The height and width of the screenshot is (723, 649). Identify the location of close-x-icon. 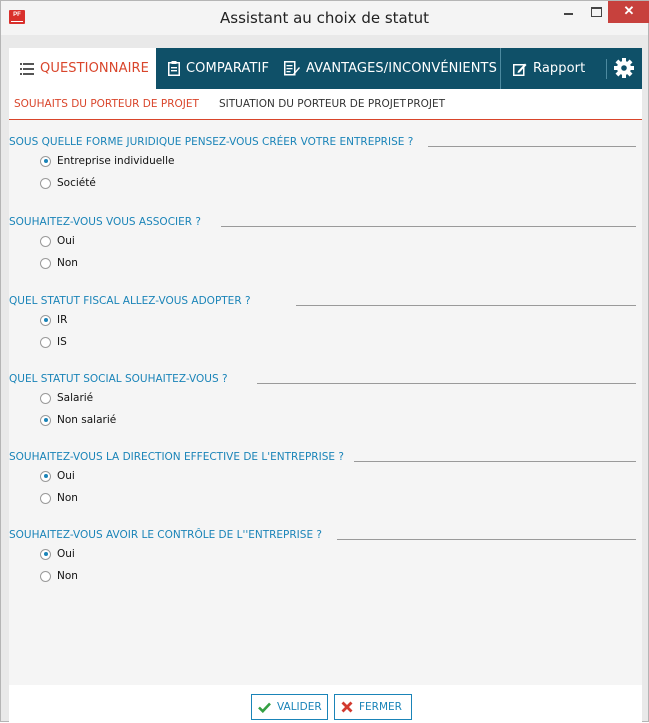
(347, 707).